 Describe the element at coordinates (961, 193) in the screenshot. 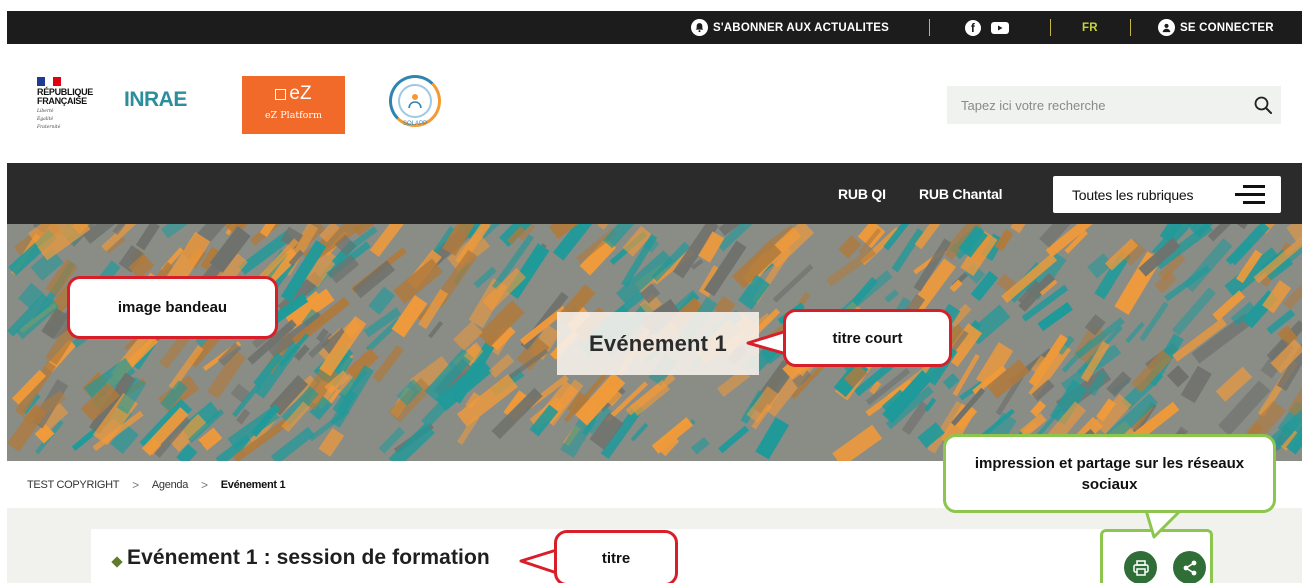

I see `nav-item-rub-chantal: RUB Chantal` at that location.